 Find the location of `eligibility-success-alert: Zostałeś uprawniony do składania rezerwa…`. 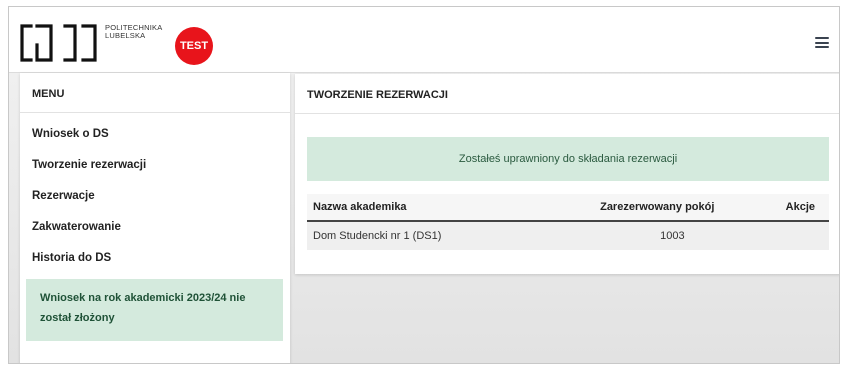

eligibility-success-alert: Zostałeś uprawniony do składania rezerwa… is located at coordinates (568, 159).